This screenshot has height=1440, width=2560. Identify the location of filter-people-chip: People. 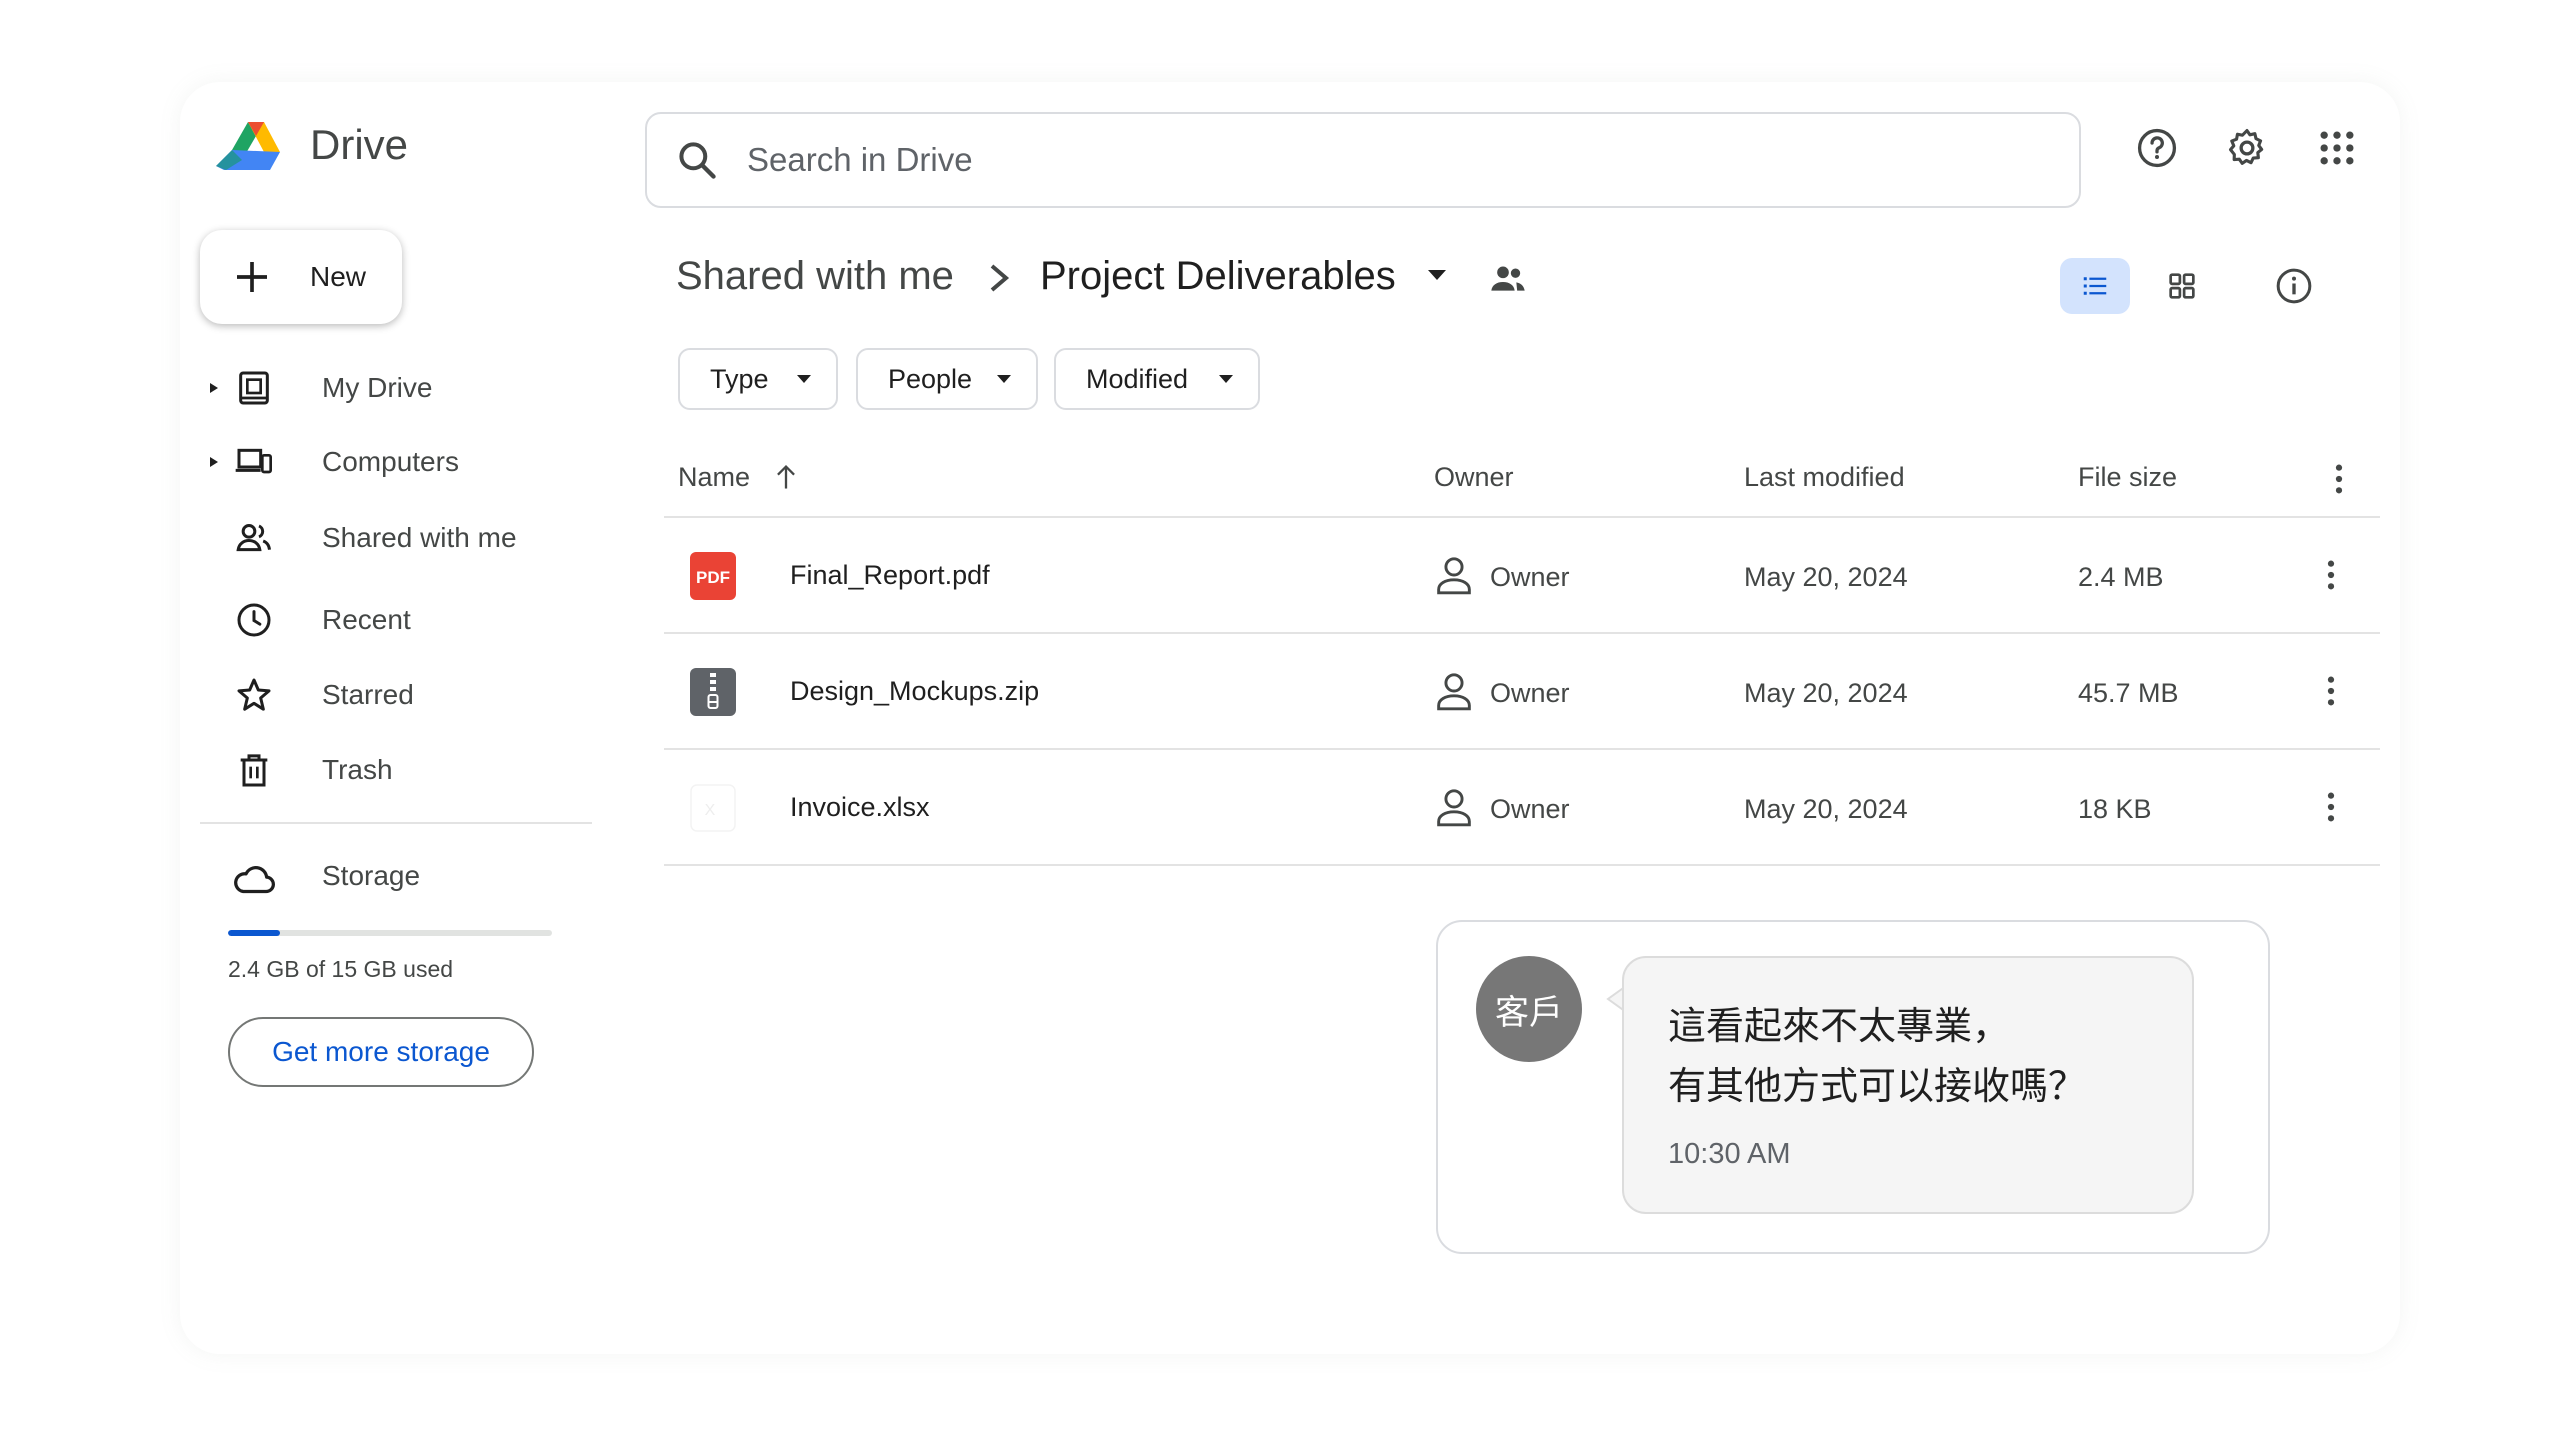
(947, 379).